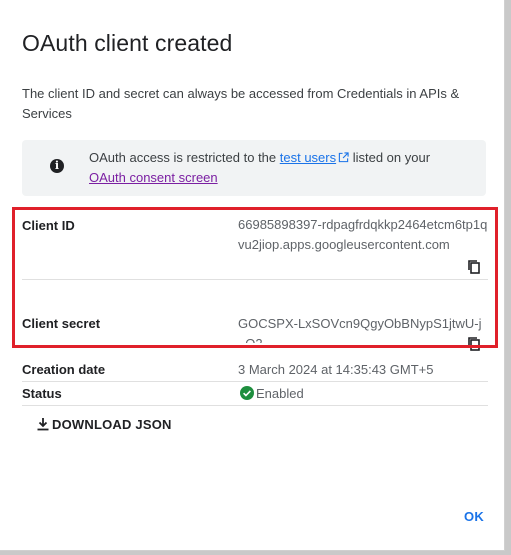  What do you see at coordinates (64, 369) in the screenshot?
I see `creation-date-label: Creation date` at bounding box center [64, 369].